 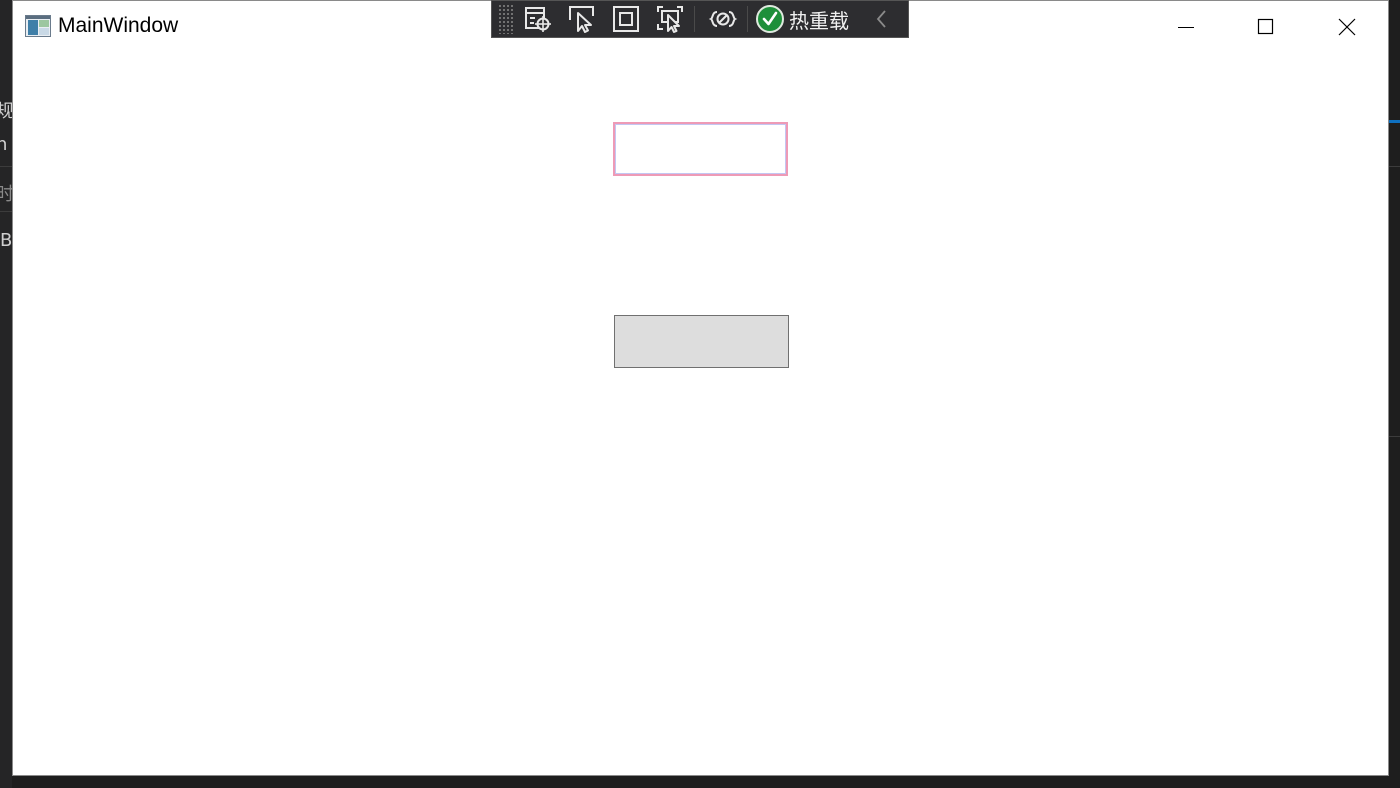 I want to click on app-window-icon, so click(x=38, y=26).